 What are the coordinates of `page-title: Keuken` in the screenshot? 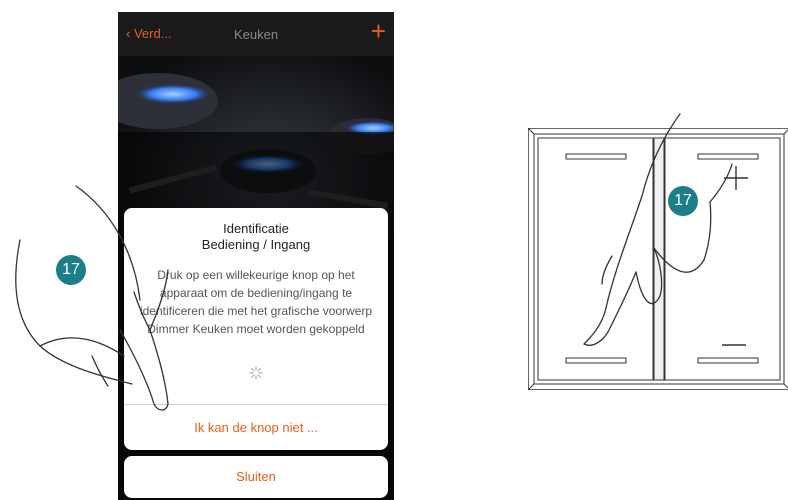 It's located at (256, 34).